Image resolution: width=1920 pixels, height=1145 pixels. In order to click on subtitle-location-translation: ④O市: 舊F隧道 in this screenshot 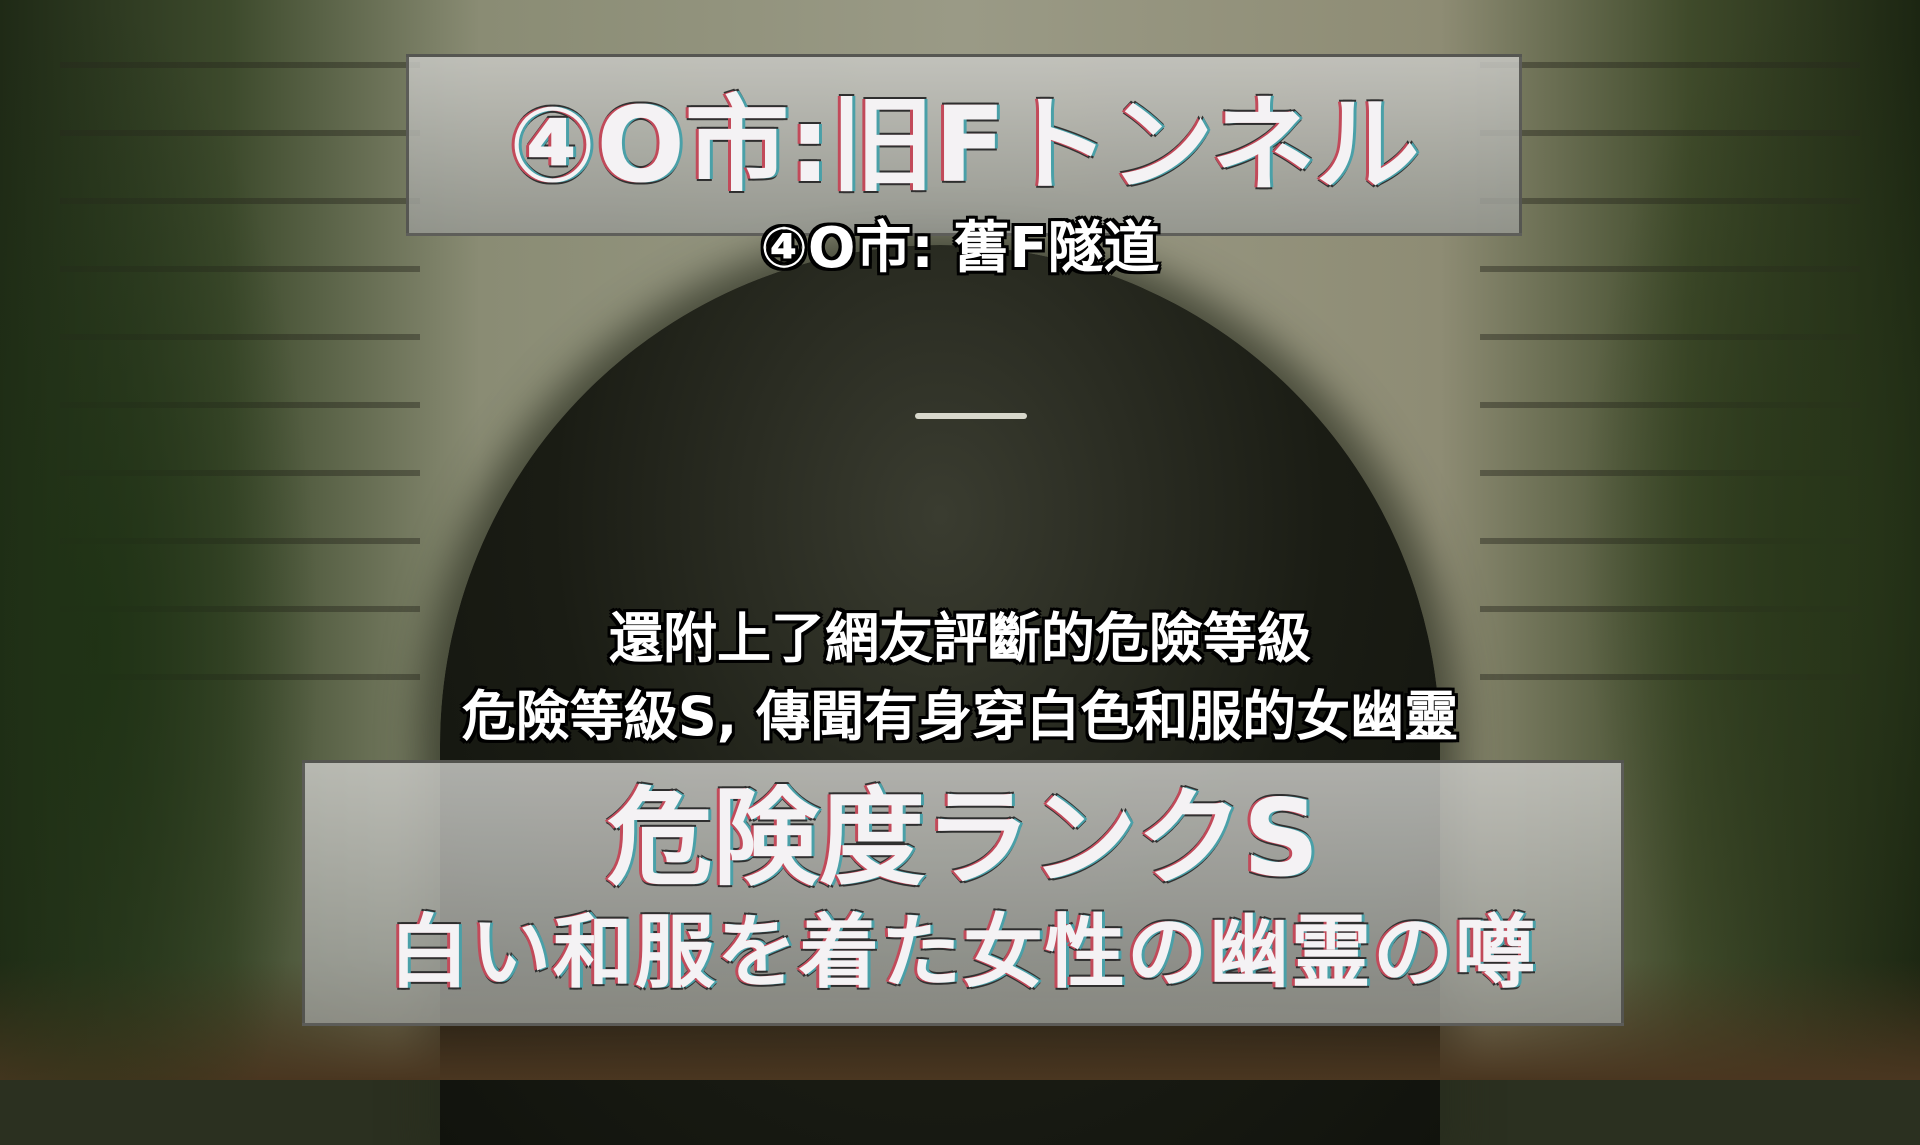, I will do `click(960, 248)`.